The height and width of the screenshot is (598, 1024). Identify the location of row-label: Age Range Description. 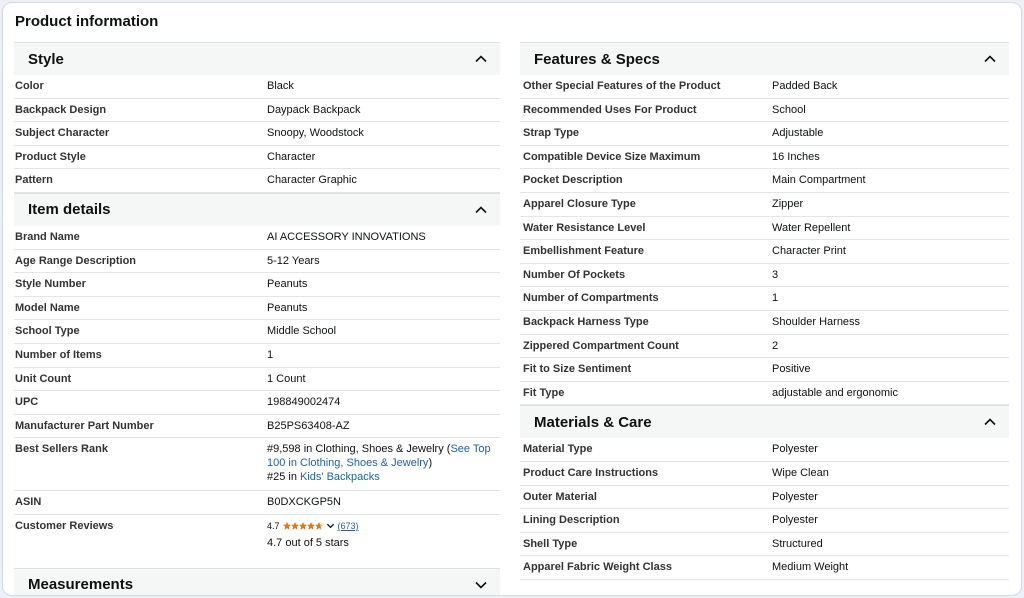
(76, 260).